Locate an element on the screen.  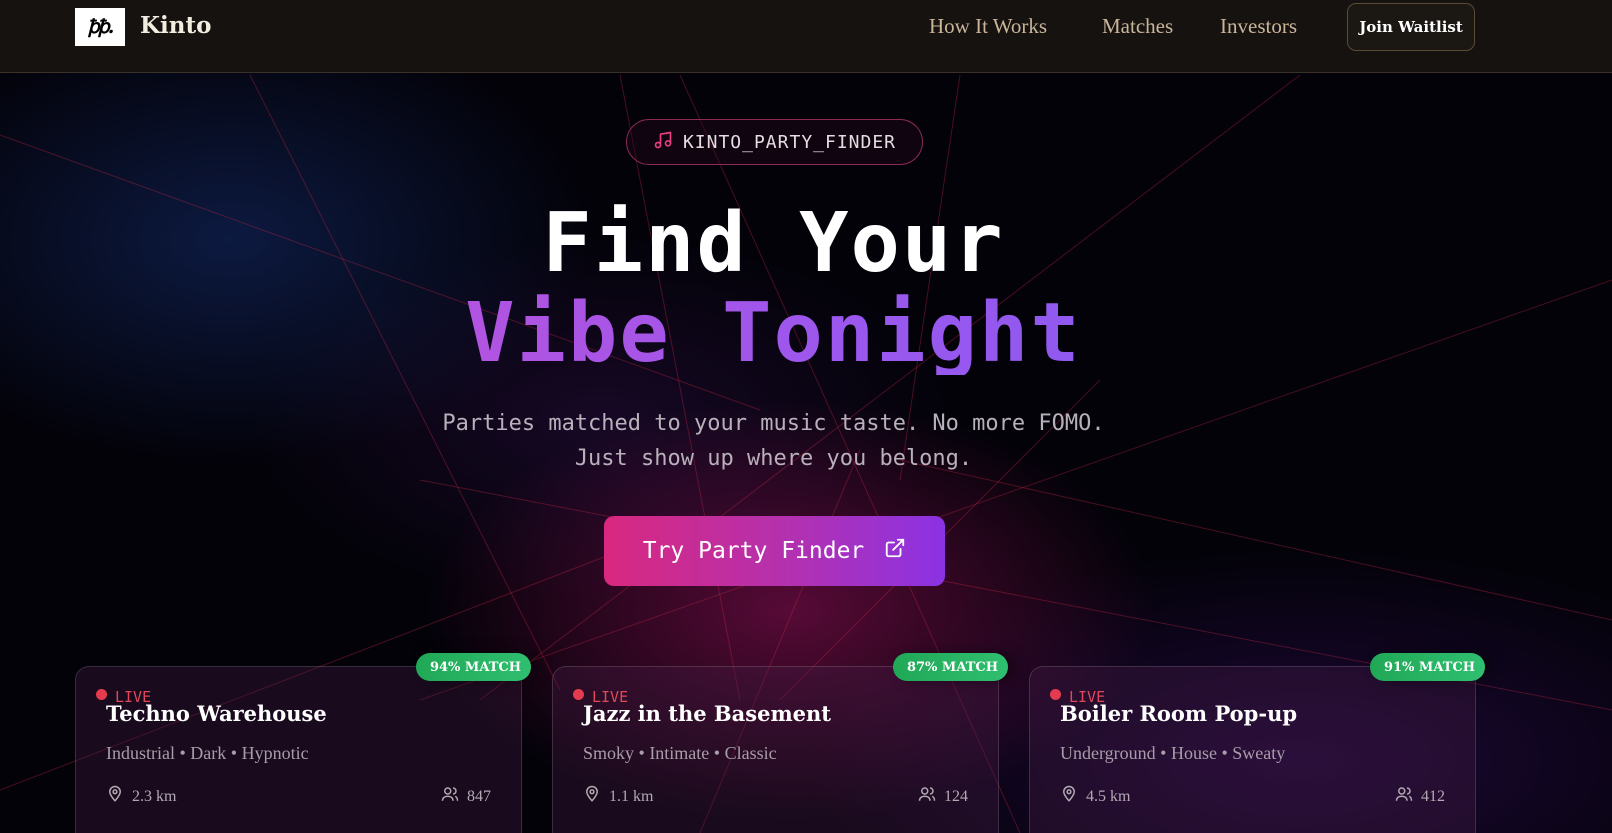
party-title: Jazz in the Basement is located at coordinates (707, 713).